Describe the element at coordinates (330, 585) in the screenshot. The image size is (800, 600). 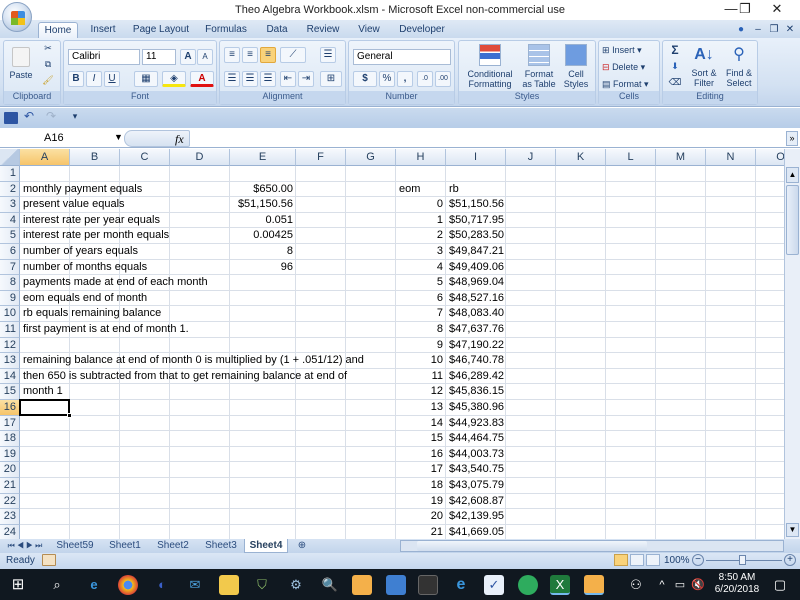
I see `magnifier-icon: 🔍` at that location.